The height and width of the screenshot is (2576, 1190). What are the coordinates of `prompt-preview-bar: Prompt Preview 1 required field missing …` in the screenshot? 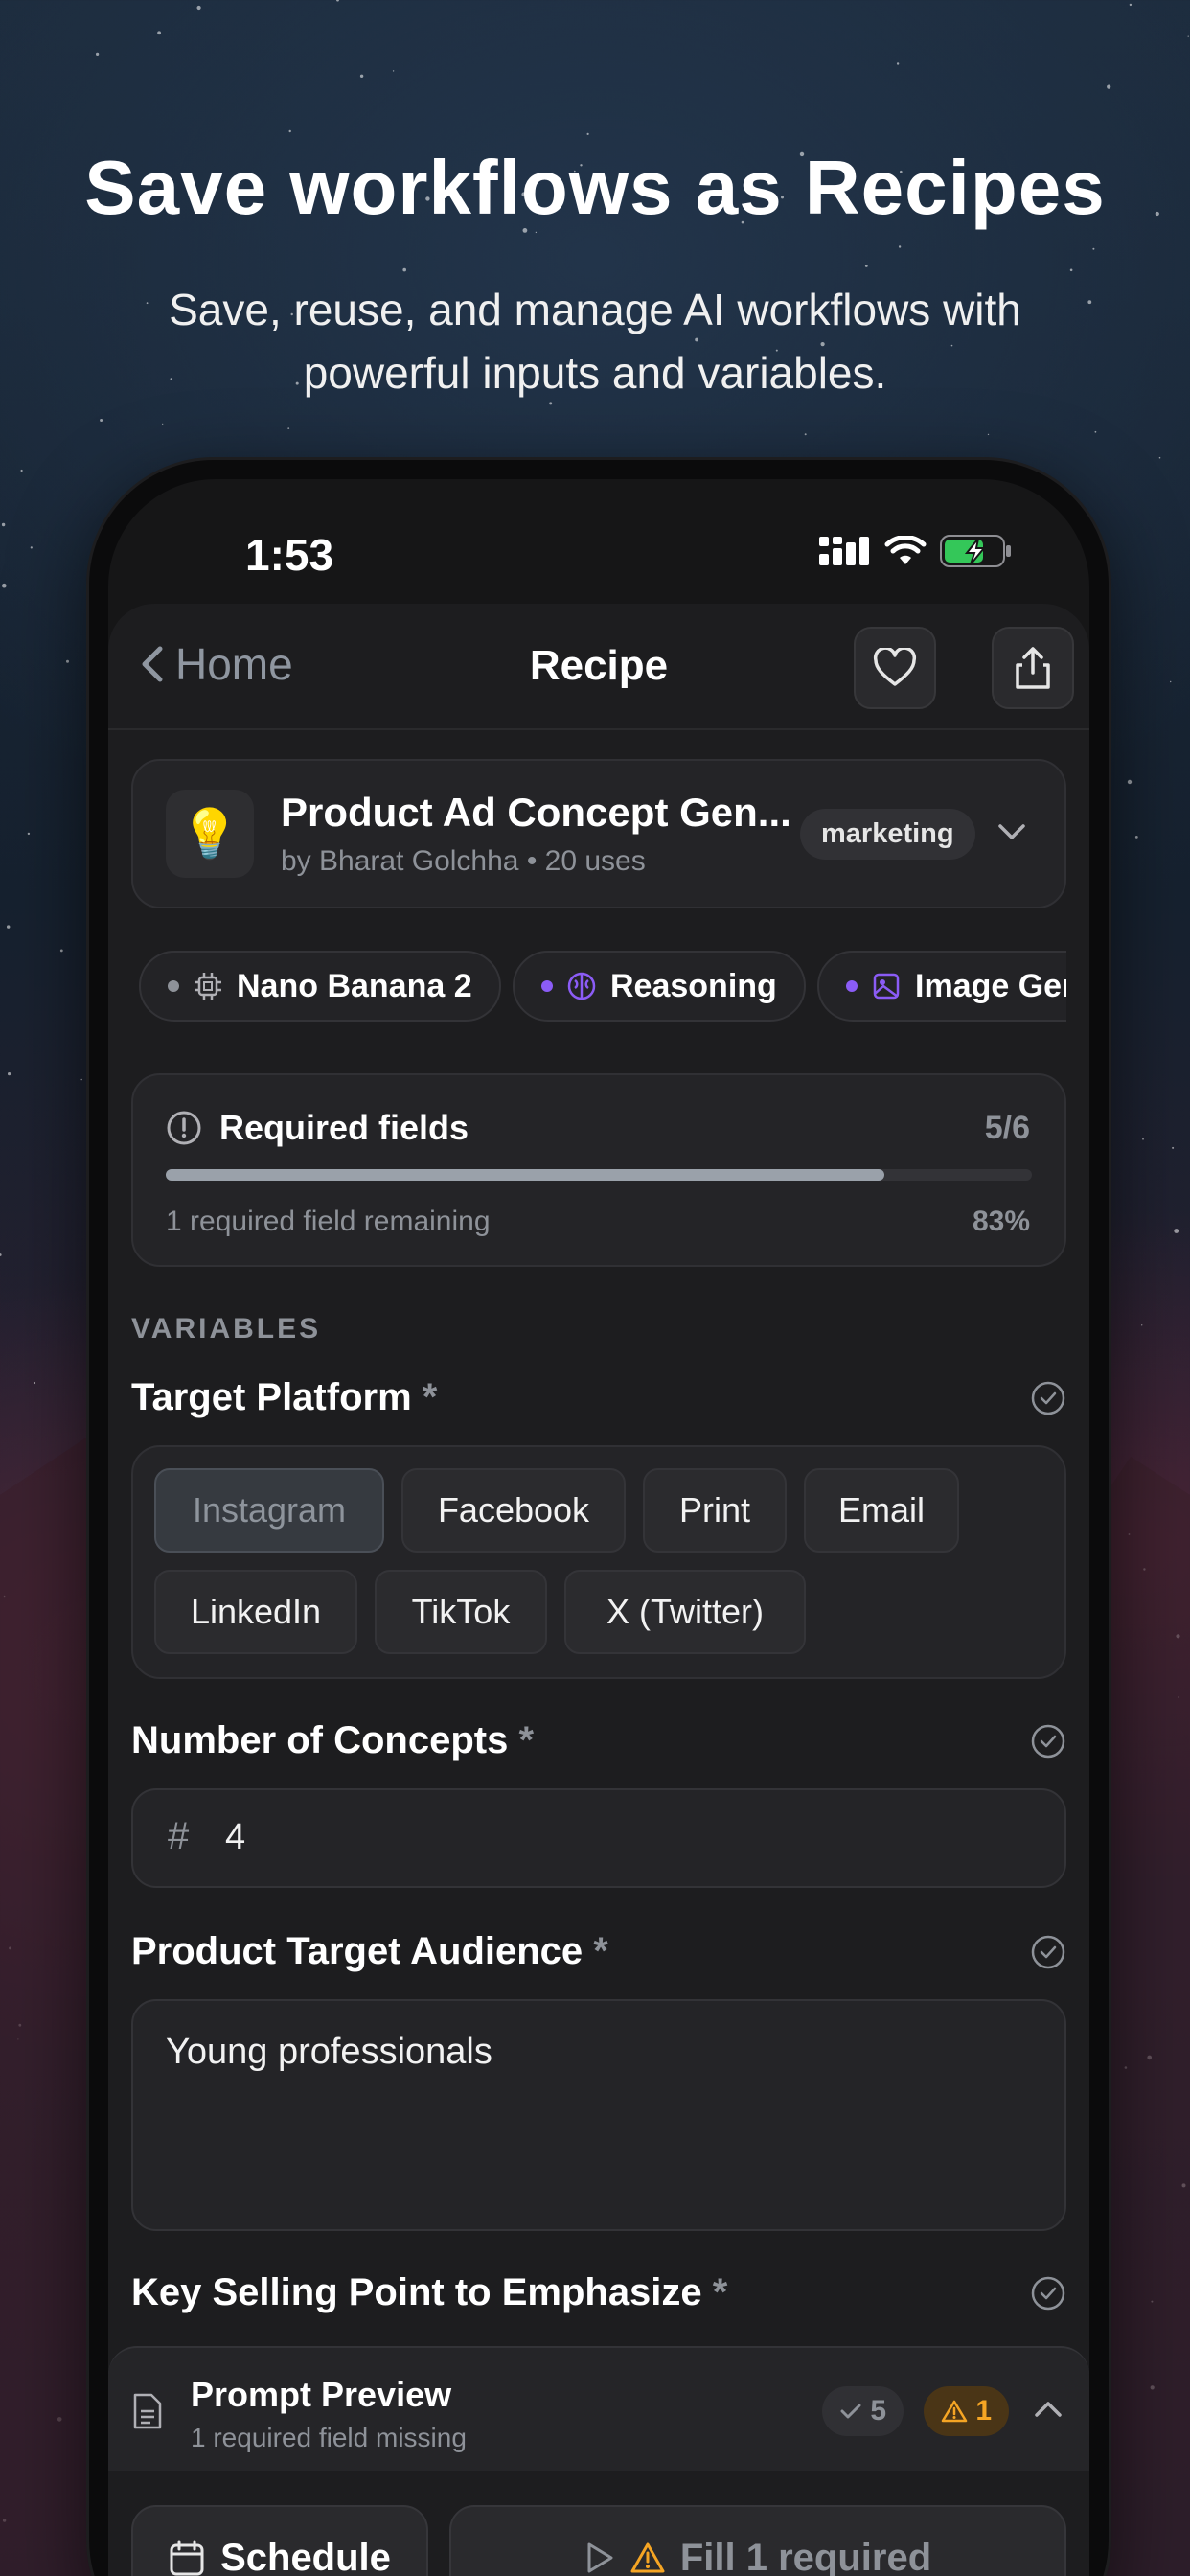 It's located at (599, 2408).